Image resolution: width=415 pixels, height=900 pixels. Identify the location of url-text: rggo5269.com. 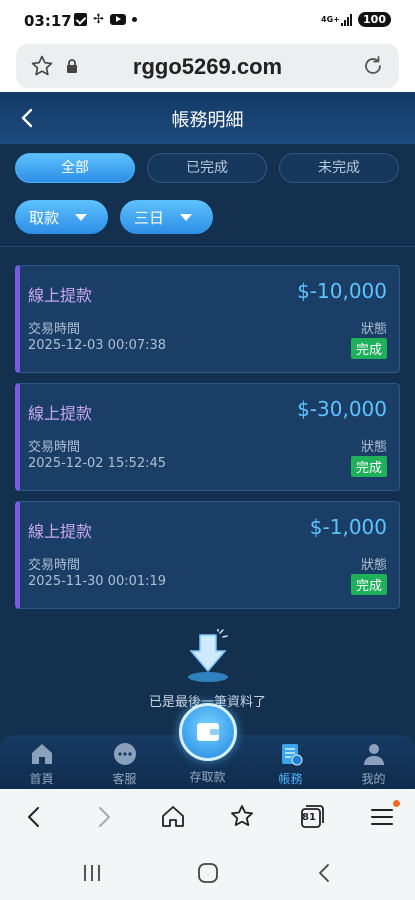
(207, 67).